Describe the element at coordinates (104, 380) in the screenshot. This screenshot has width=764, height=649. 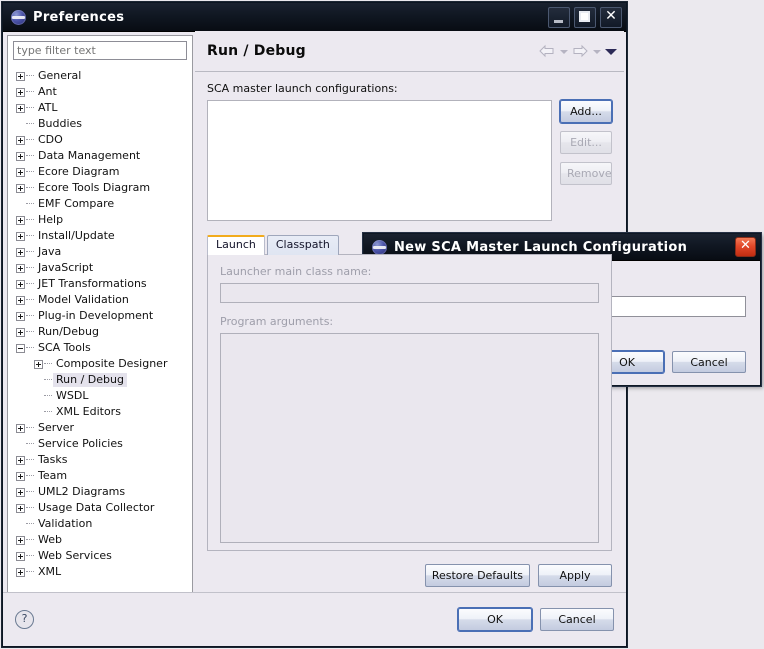
I see `tree-item-run-debug: Run / Debug` at that location.